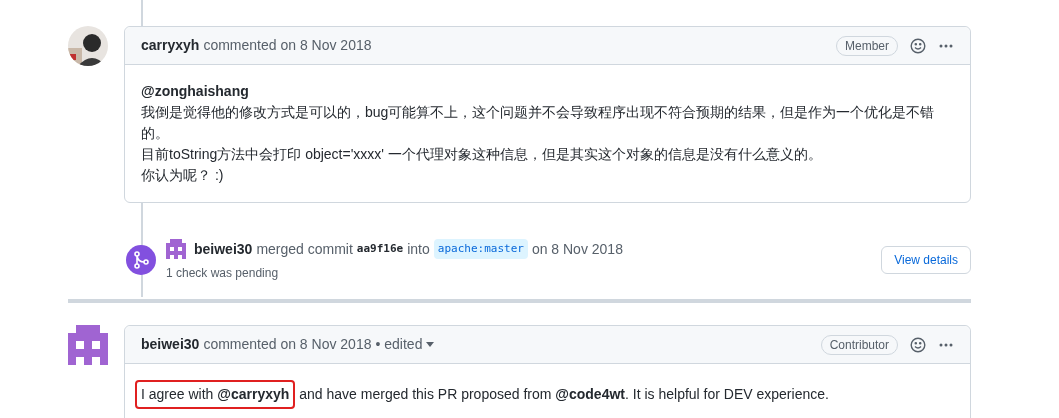  Describe the element at coordinates (926, 260) in the screenshot. I see `view-details-button: View details` at that location.